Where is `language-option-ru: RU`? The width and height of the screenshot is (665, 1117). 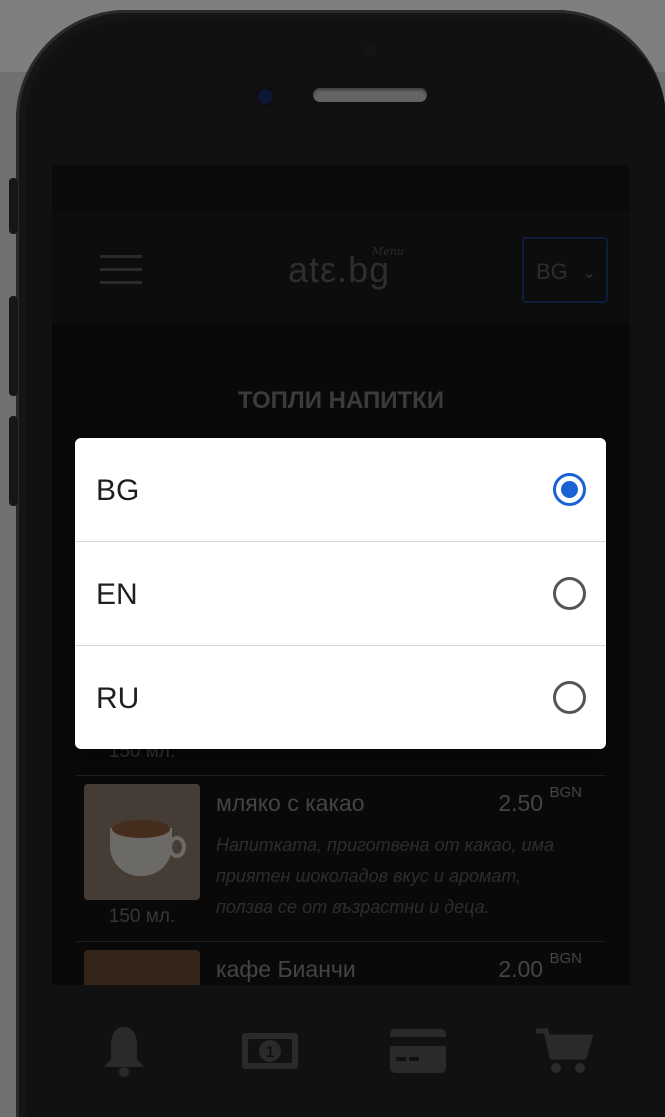
language-option-ru: RU is located at coordinates (340, 697).